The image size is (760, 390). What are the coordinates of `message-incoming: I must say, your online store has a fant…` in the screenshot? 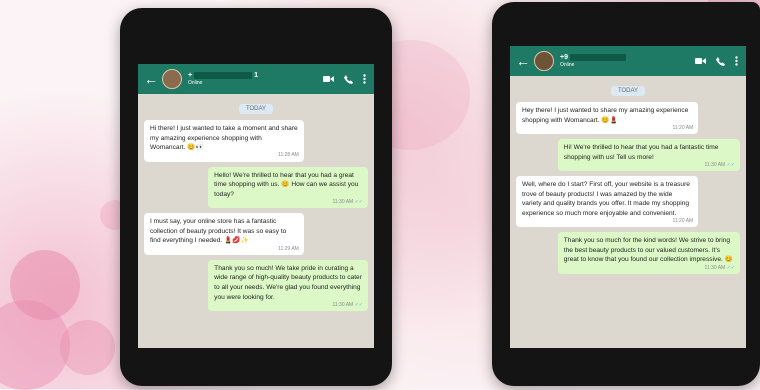 It's located at (224, 234).